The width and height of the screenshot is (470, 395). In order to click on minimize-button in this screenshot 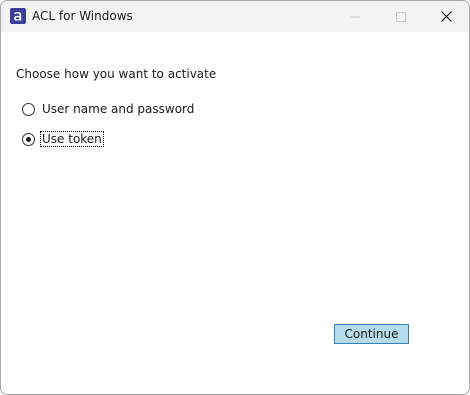, I will do `click(355, 16)`.